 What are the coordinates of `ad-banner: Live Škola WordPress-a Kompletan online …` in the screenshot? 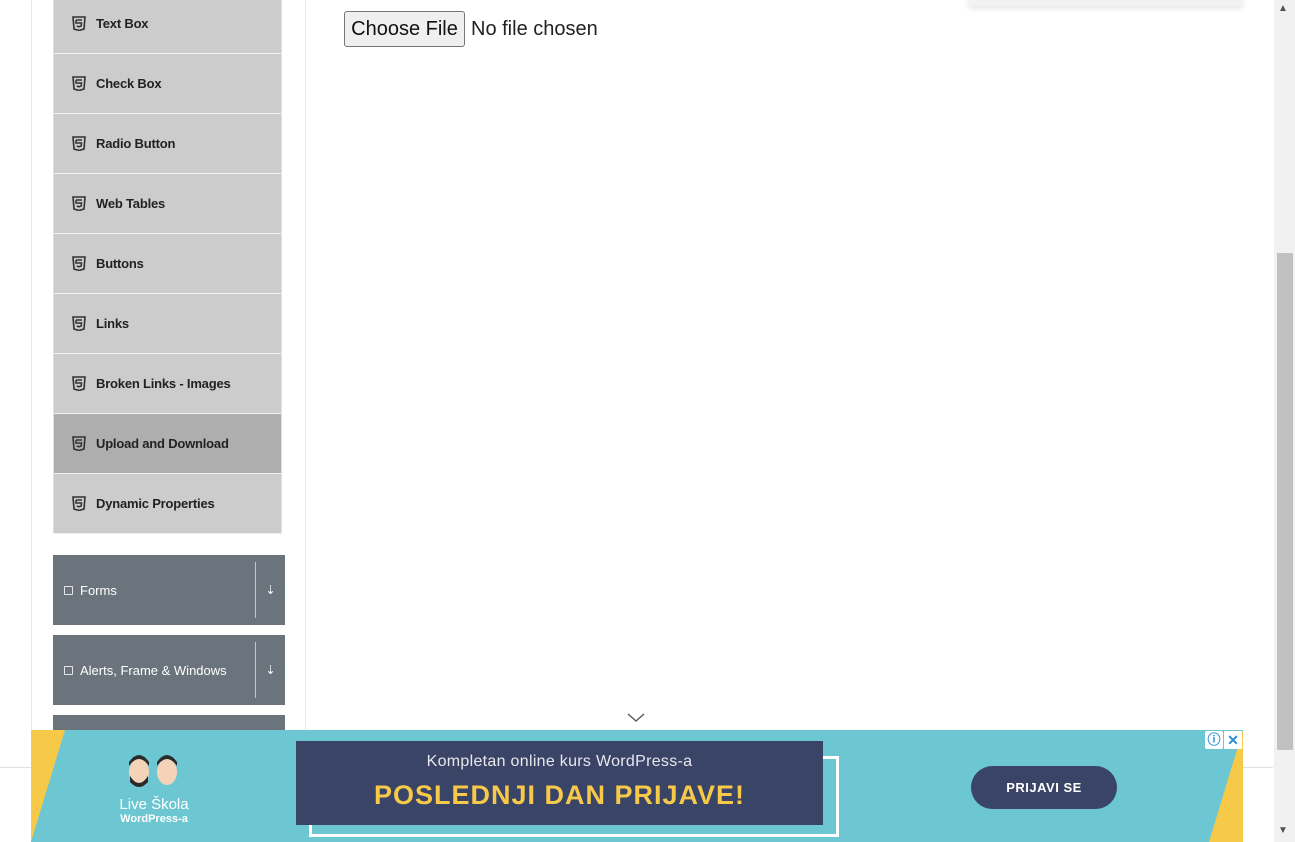 It's located at (637, 786).